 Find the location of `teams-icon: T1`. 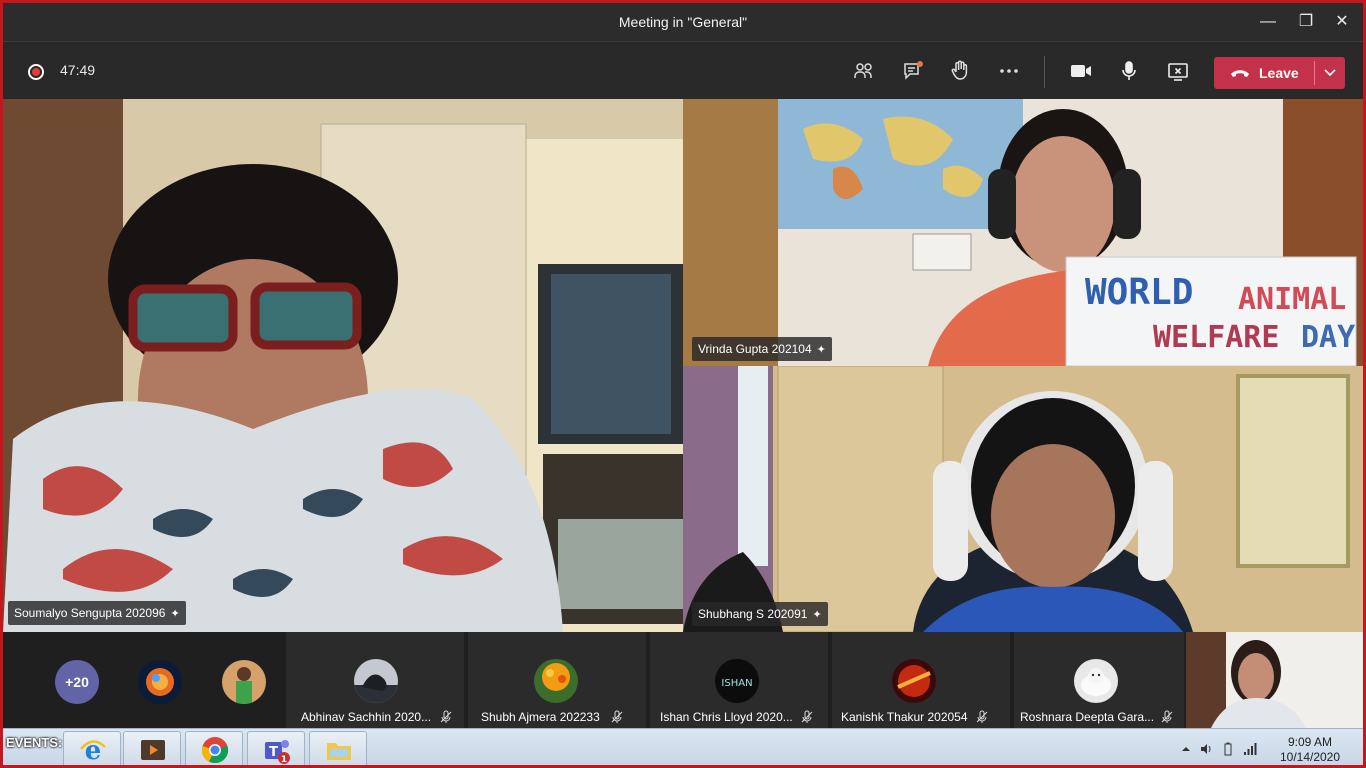

teams-icon: T1 is located at coordinates (277, 752).